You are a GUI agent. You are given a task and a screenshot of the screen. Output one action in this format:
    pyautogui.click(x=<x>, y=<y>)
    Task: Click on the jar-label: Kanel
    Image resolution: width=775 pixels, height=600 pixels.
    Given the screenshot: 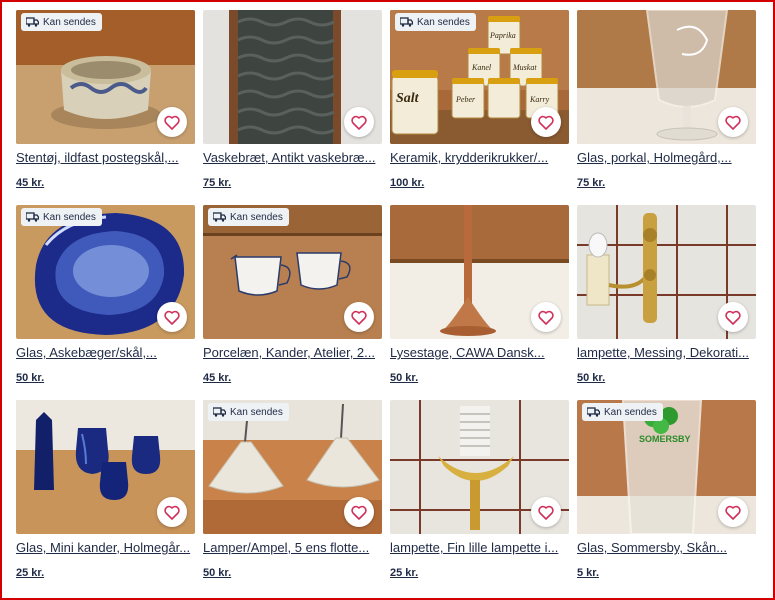 What is the action you would take?
    pyautogui.click(x=481, y=67)
    